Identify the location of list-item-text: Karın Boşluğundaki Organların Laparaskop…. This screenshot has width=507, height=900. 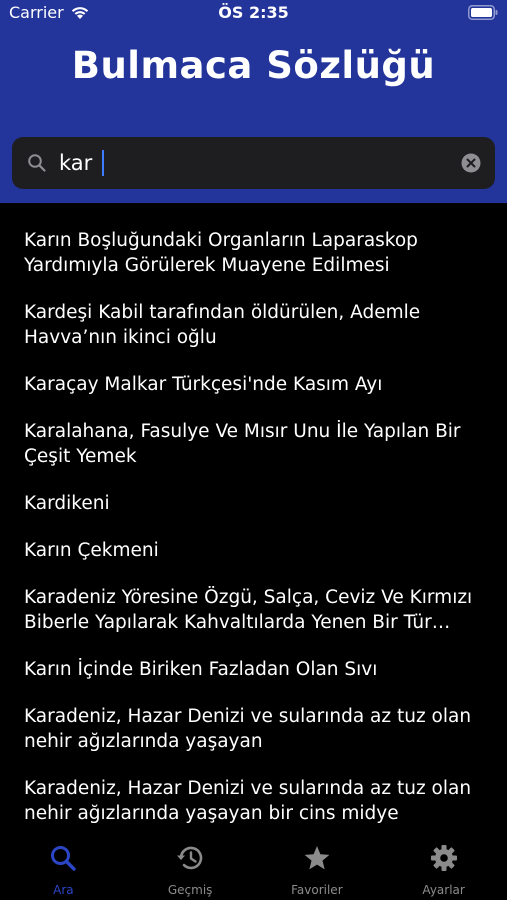
(221, 253).